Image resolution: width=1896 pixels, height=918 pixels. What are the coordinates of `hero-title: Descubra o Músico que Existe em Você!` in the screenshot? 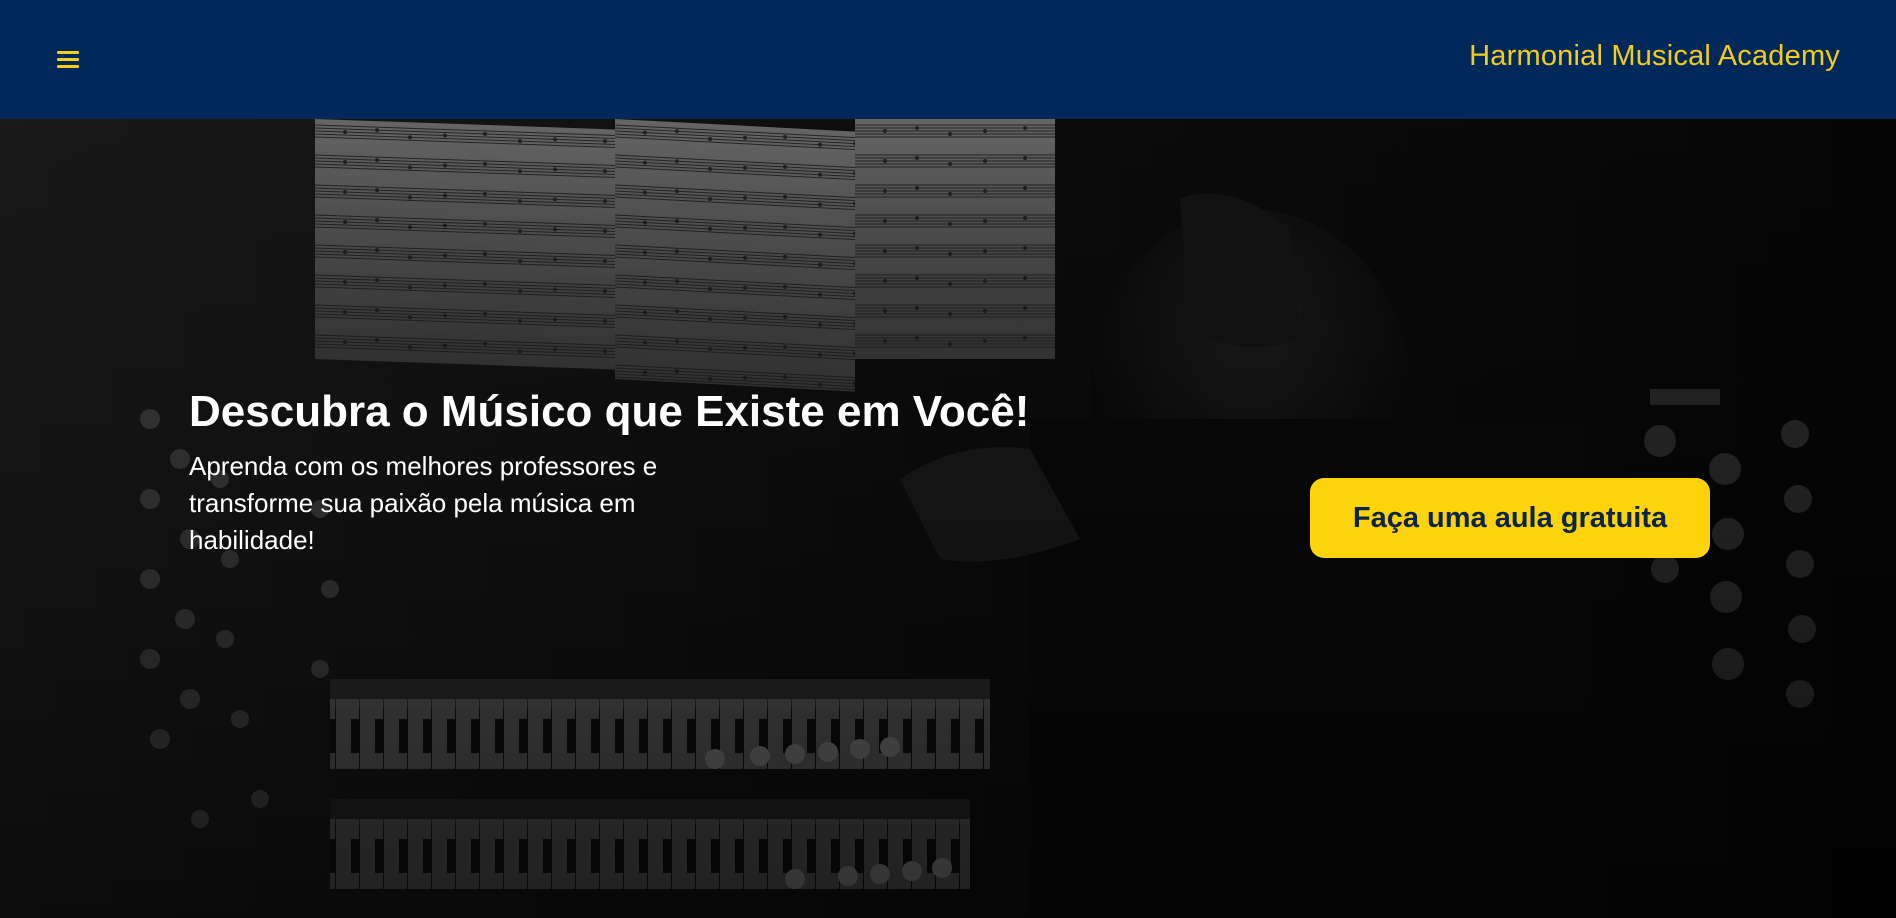 It's located at (609, 411).